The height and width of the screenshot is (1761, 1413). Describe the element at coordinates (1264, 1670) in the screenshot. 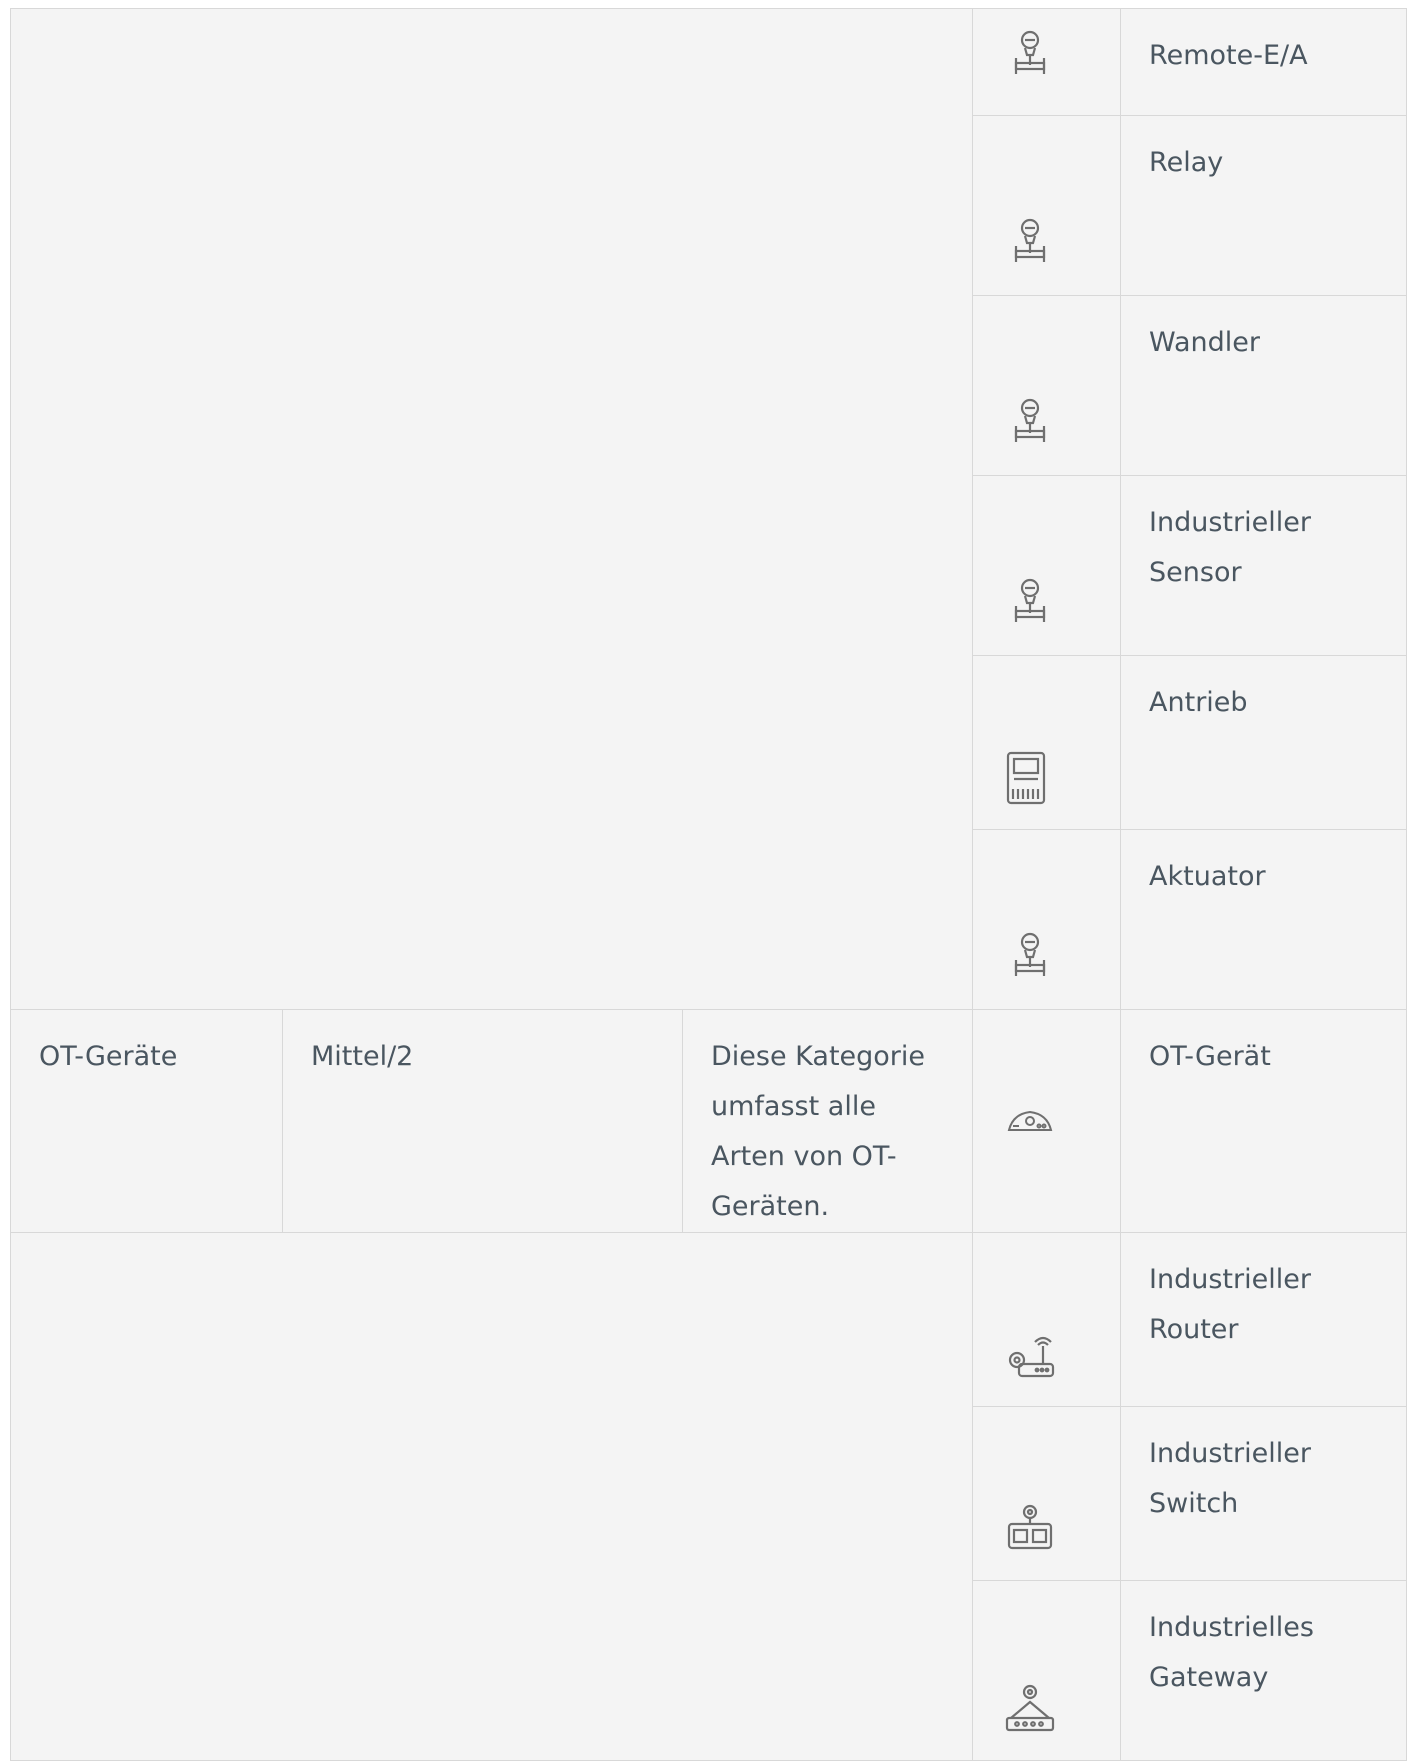

I see `device-type-name: Industrielles Gateway` at that location.